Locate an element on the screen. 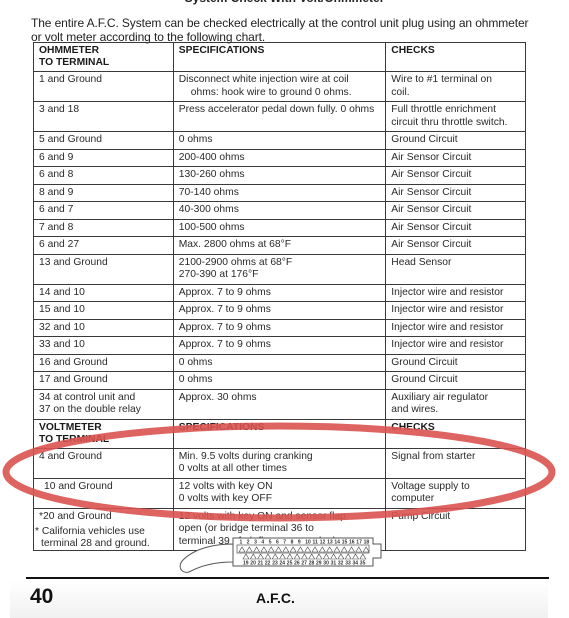 The height and width of the screenshot is (618, 569). table-row: 7 and 8 100-500 ohms Air Sensor Circuit is located at coordinates (279, 227).